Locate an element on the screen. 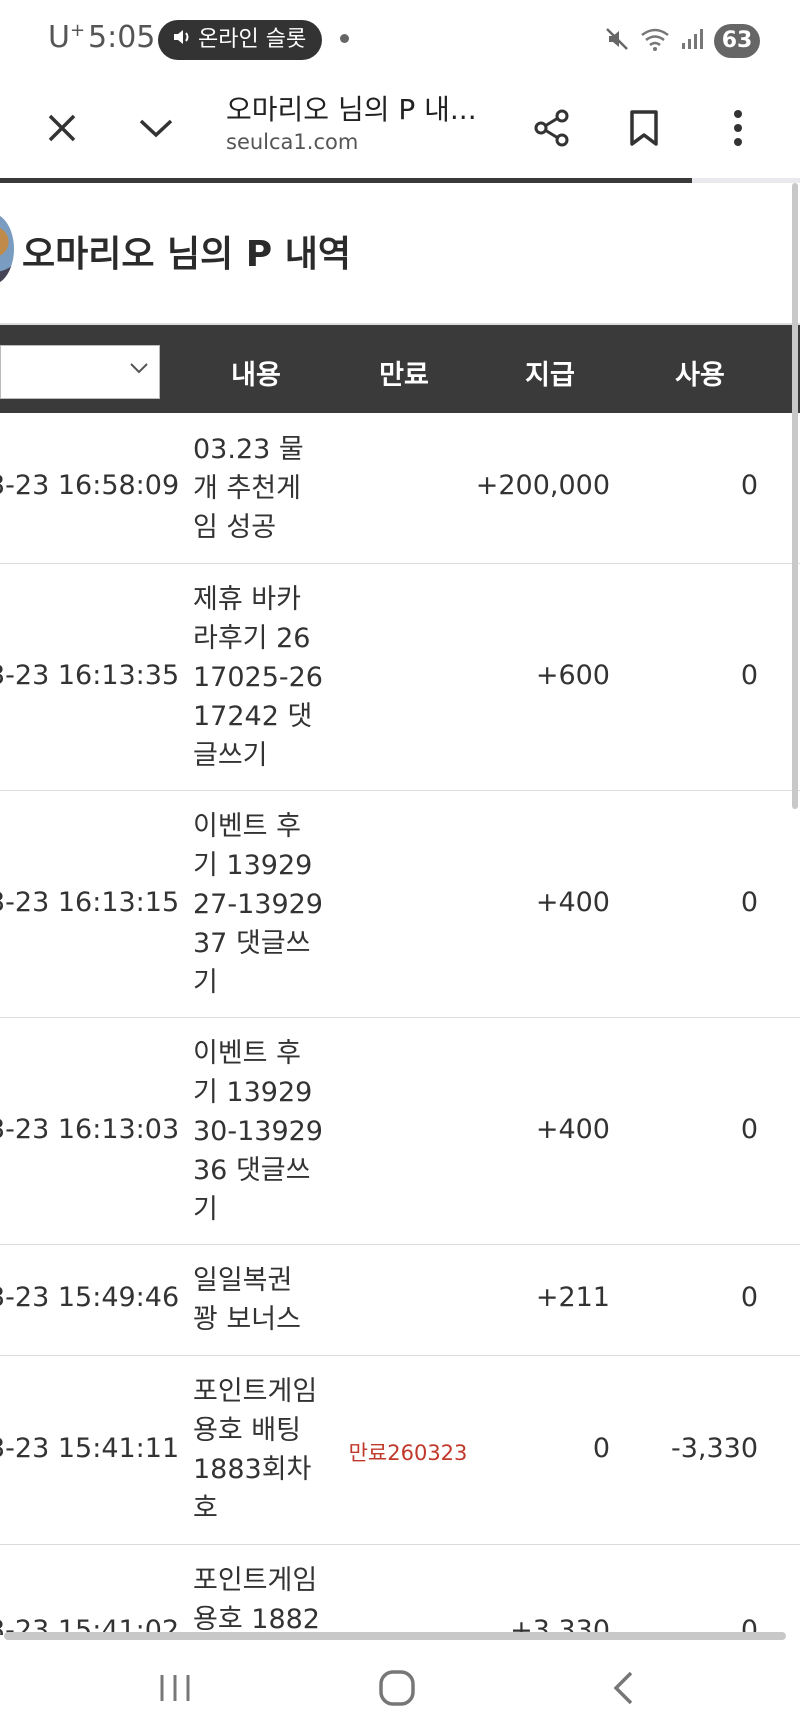 This screenshot has width=800, height=1734. row-desc: 03.23 물개 추천게임 성공 is located at coordinates (248, 488).